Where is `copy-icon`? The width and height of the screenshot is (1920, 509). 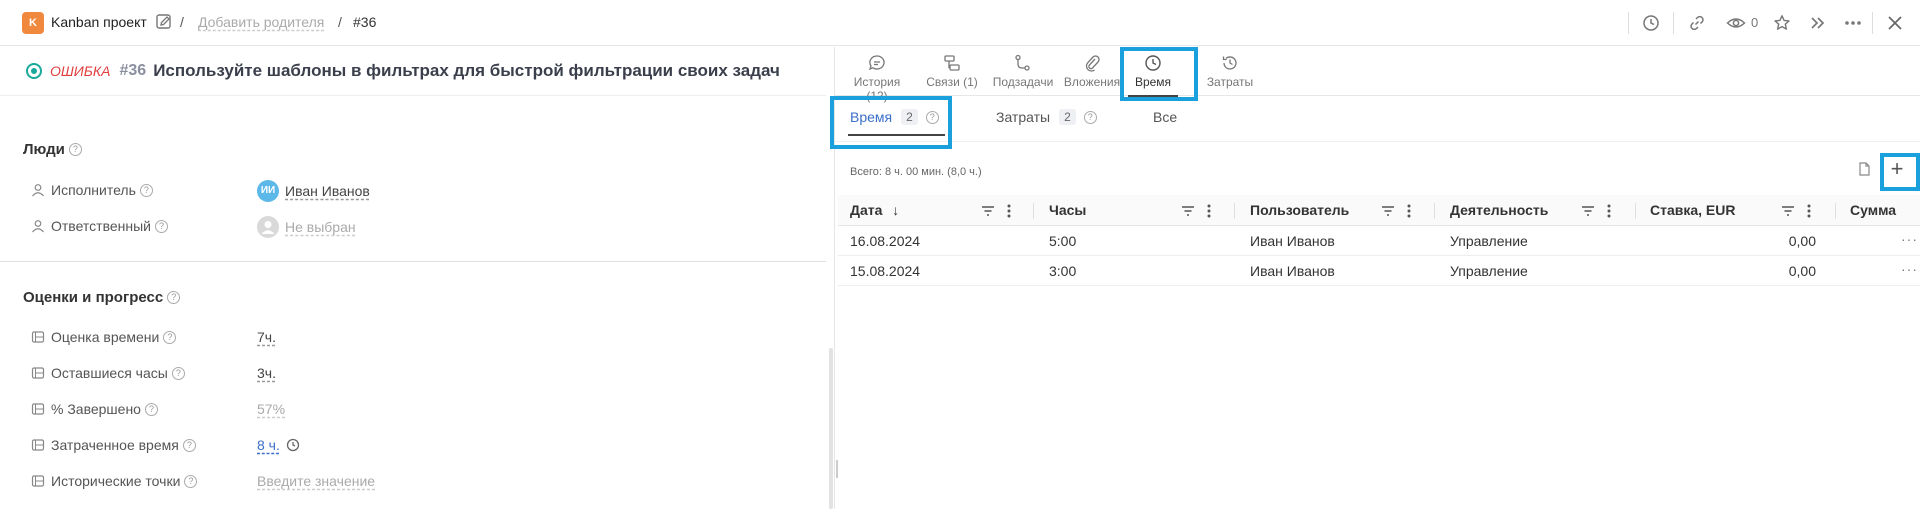
copy-icon is located at coordinates (1866, 170).